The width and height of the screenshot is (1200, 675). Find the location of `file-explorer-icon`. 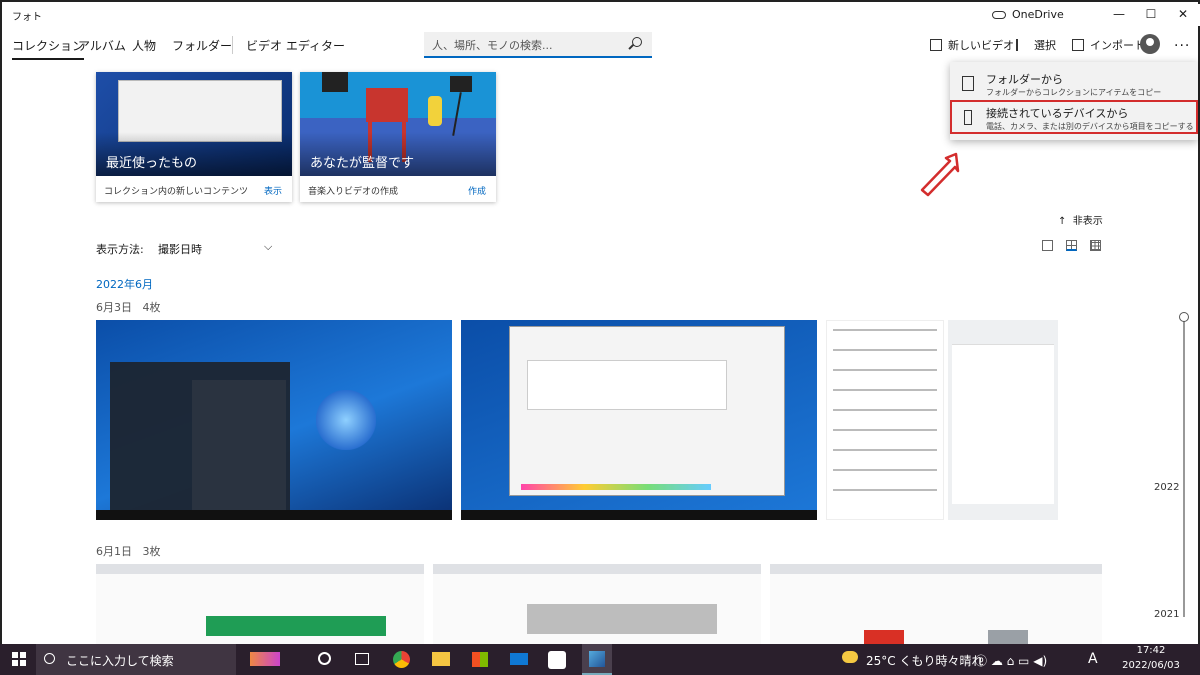

file-explorer-icon is located at coordinates (441, 659).